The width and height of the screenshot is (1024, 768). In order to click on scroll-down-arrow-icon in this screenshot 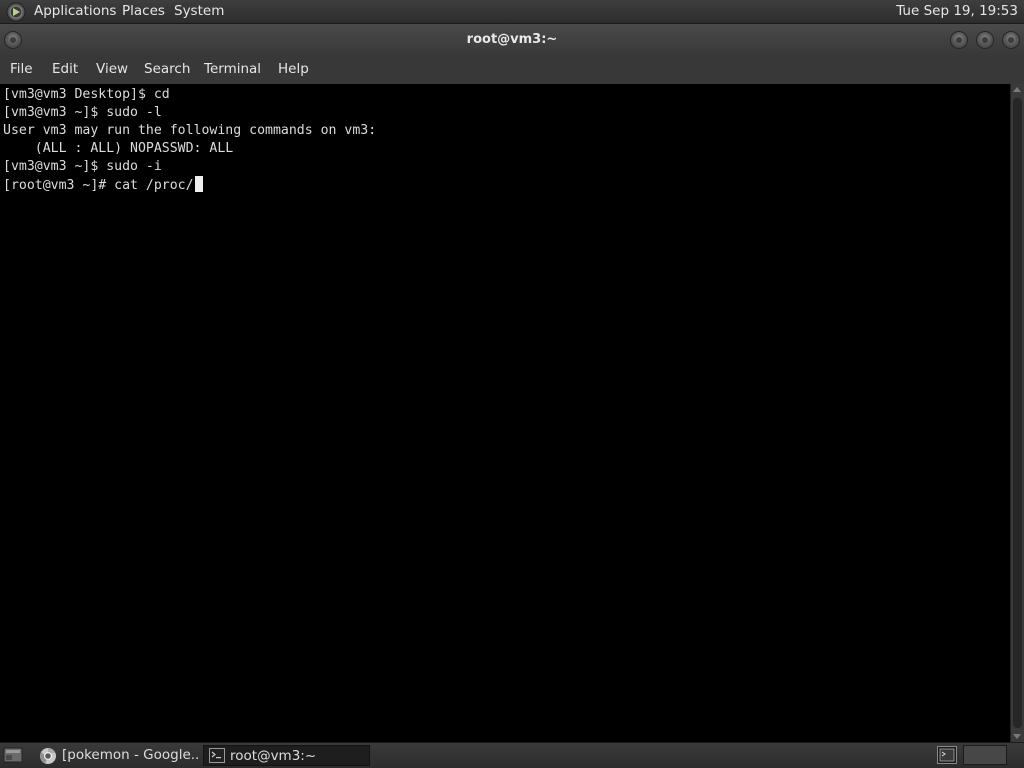, I will do `click(1017, 736)`.